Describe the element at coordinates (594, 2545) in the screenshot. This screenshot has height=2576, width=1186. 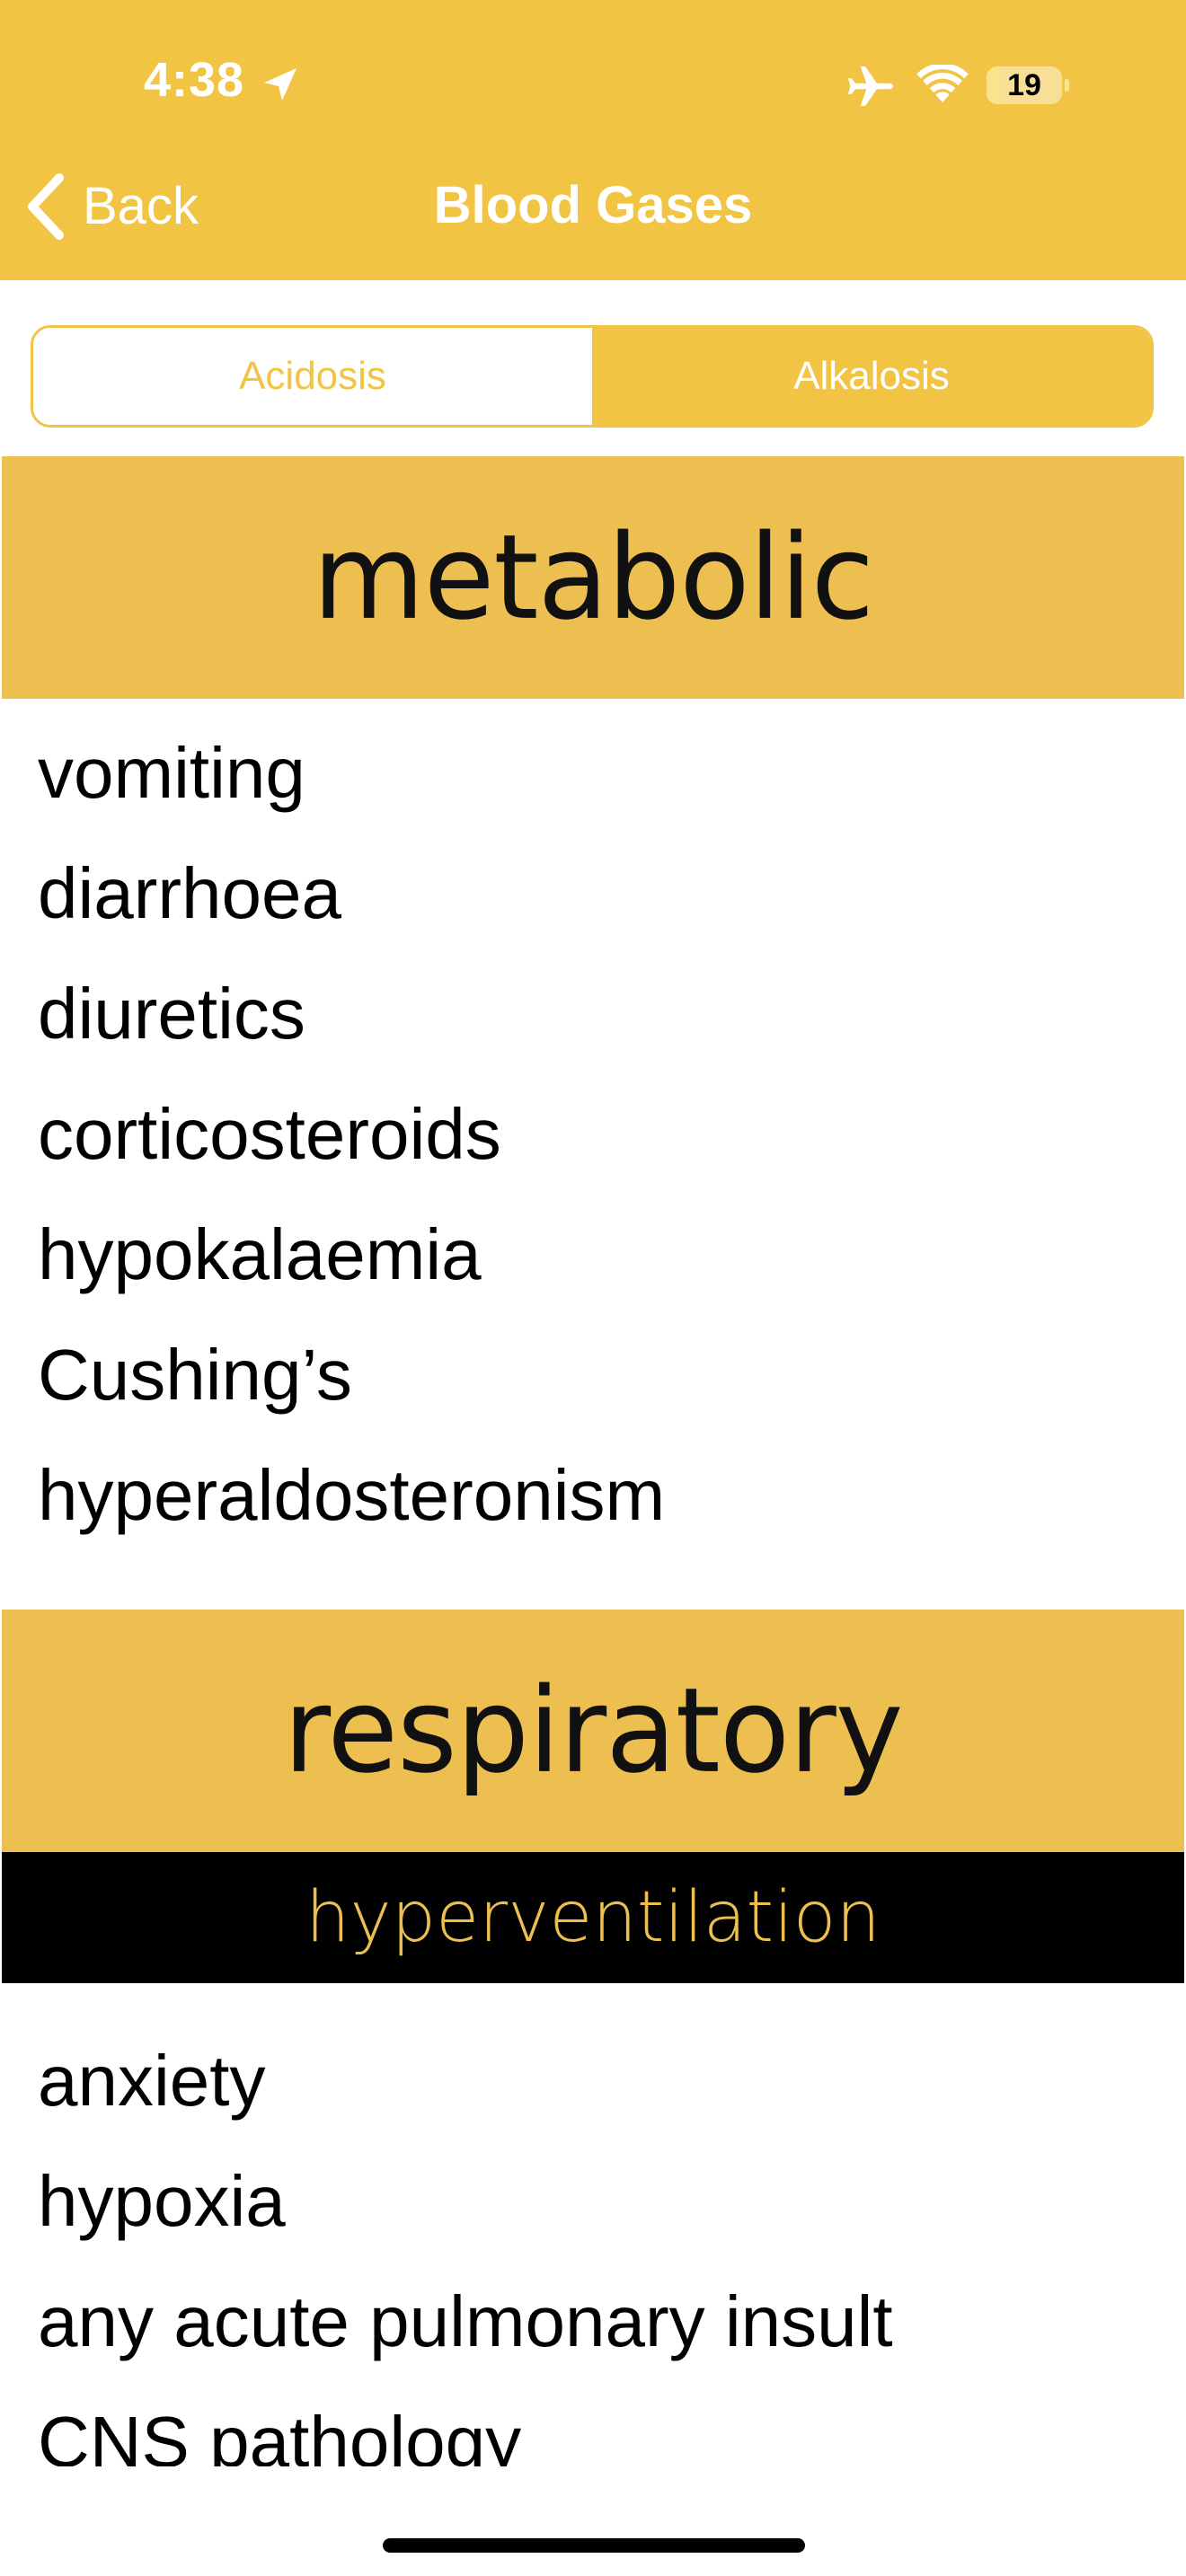
I see `home-indicator` at that location.